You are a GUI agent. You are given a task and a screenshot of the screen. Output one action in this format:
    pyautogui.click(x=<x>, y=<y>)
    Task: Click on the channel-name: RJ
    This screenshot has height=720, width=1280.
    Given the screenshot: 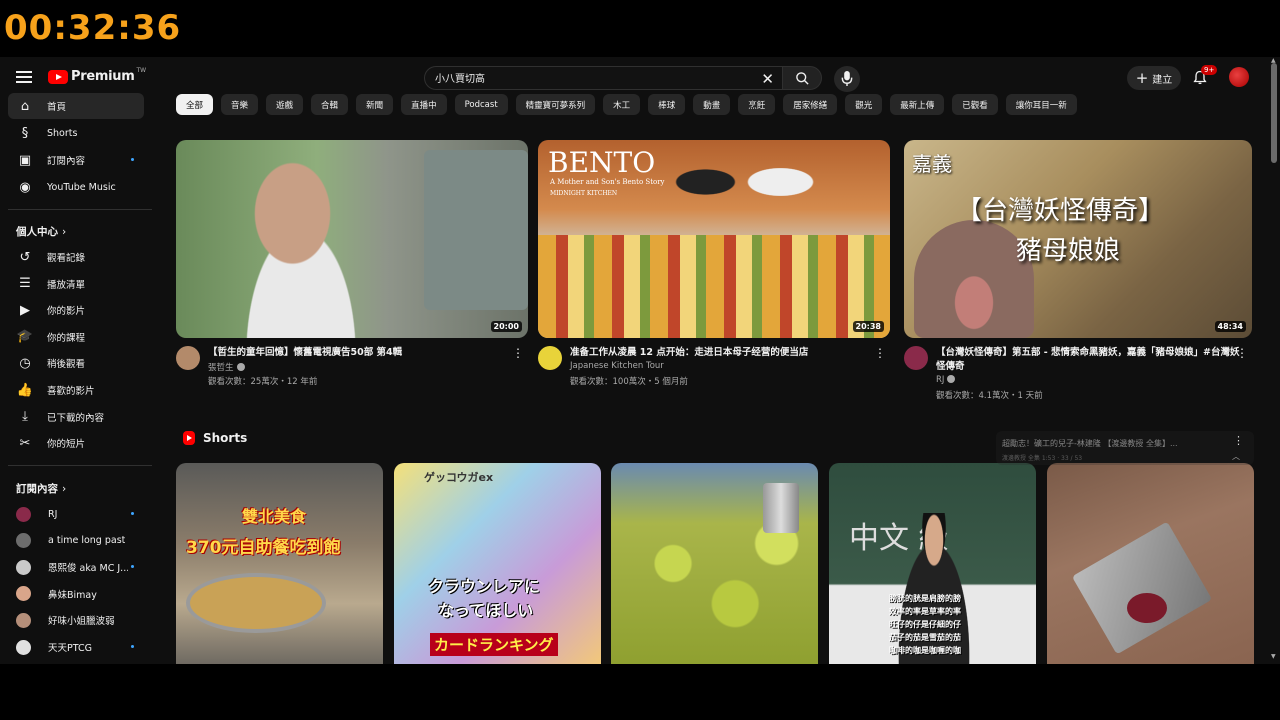 What is the action you would take?
    pyautogui.click(x=946, y=380)
    